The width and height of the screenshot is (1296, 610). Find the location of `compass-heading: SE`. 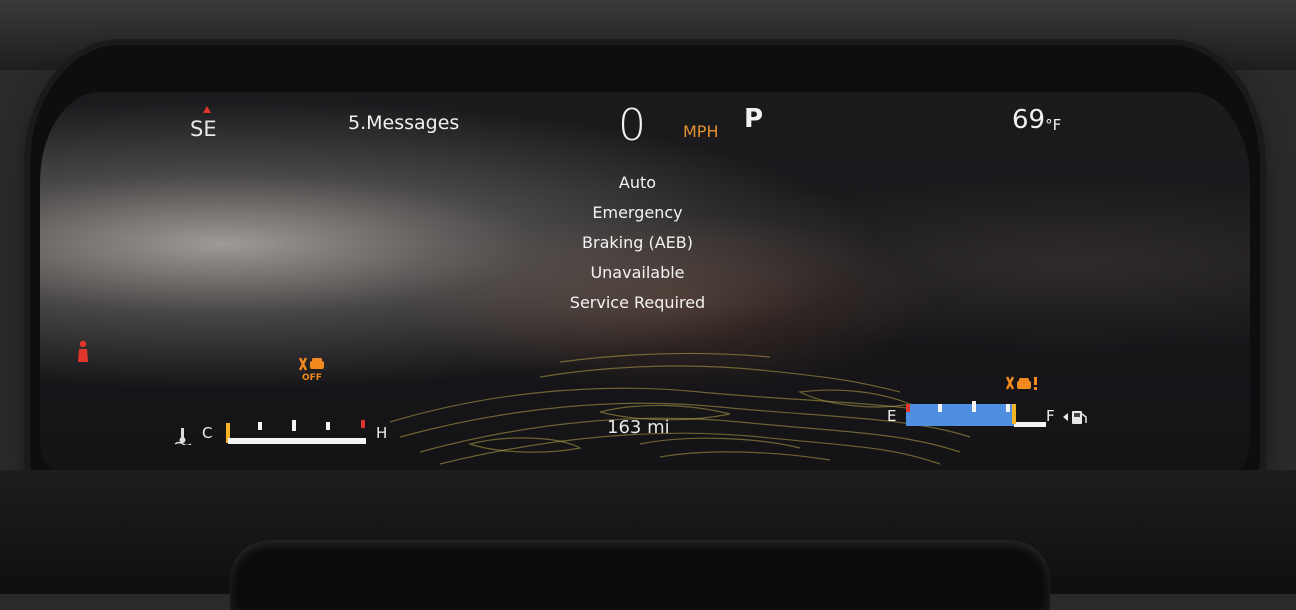

compass-heading: SE is located at coordinates (203, 129).